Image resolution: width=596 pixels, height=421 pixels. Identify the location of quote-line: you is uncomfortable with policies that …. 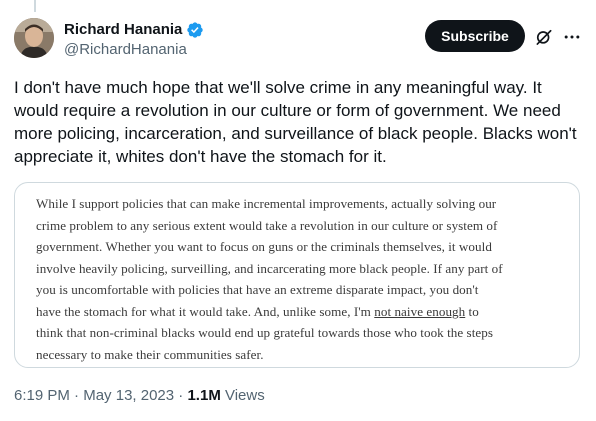
(257, 289).